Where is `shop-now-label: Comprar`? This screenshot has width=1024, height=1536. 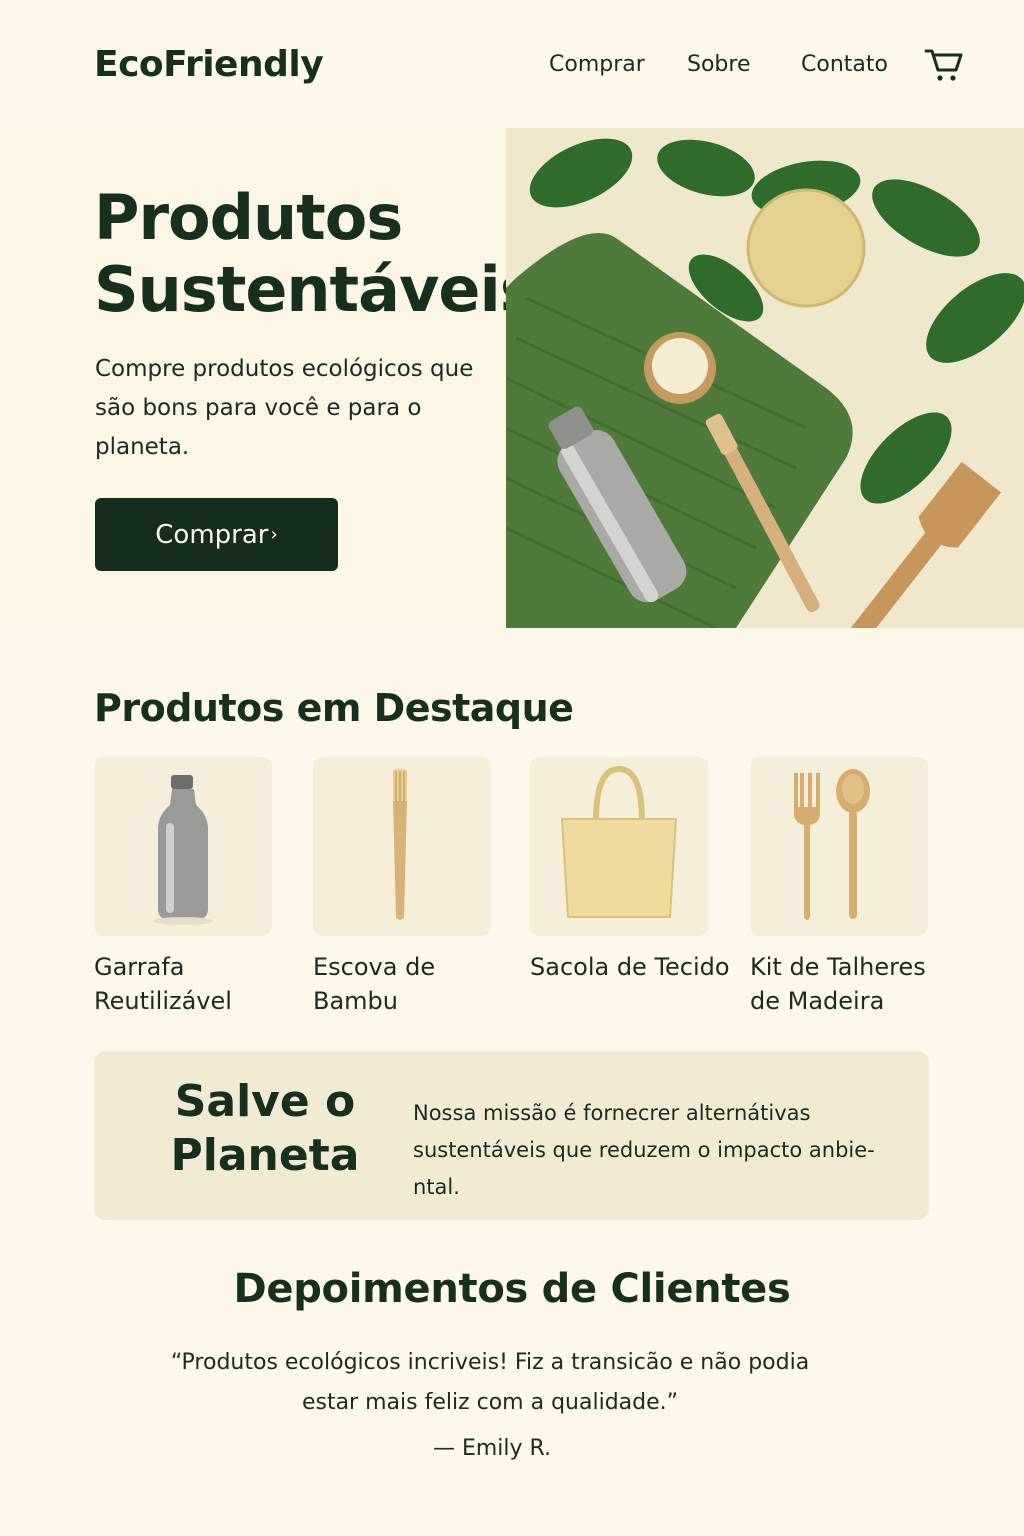
shop-now-label: Comprar is located at coordinates (212, 534).